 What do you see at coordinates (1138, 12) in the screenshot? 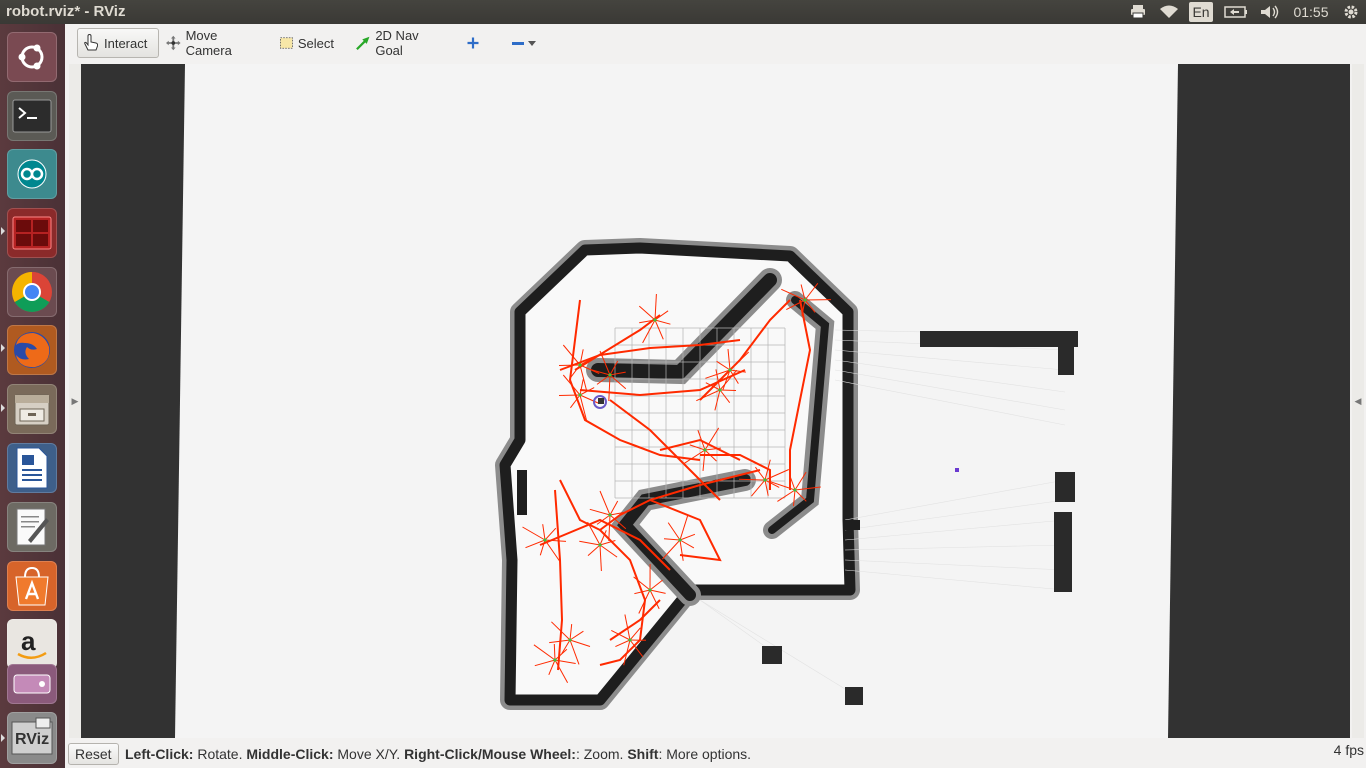
I see `printer-icon` at bounding box center [1138, 12].